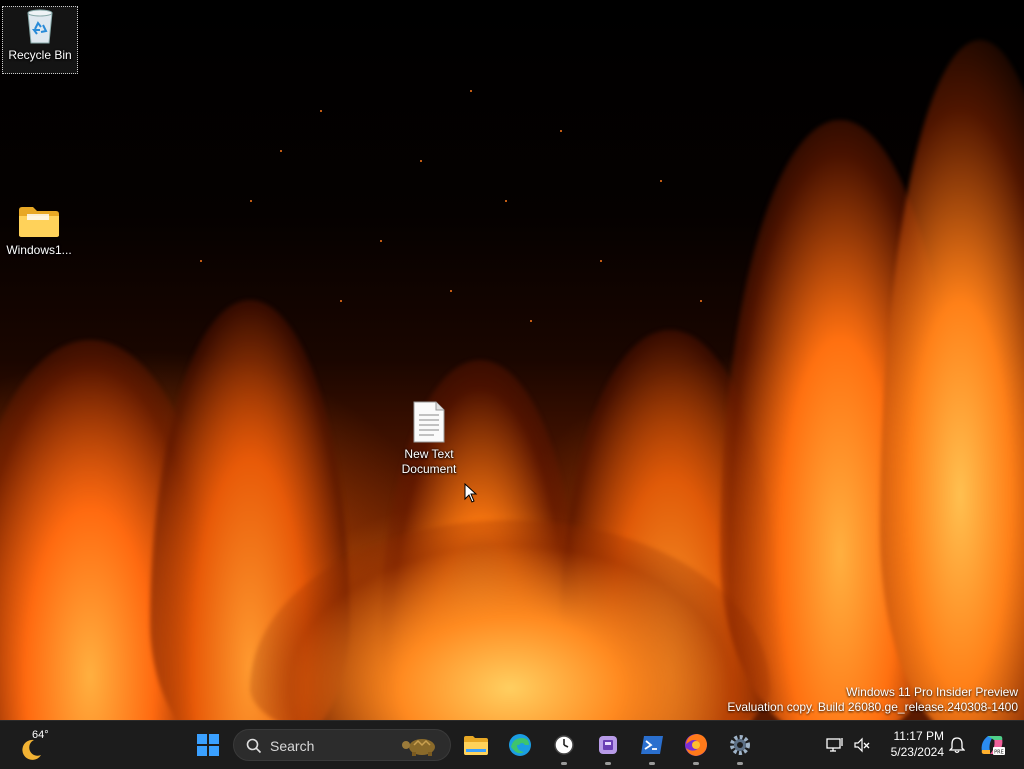  Describe the element at coordinates (38, 745) in the screenshot. I see `weather-widget: 64°` at that location.